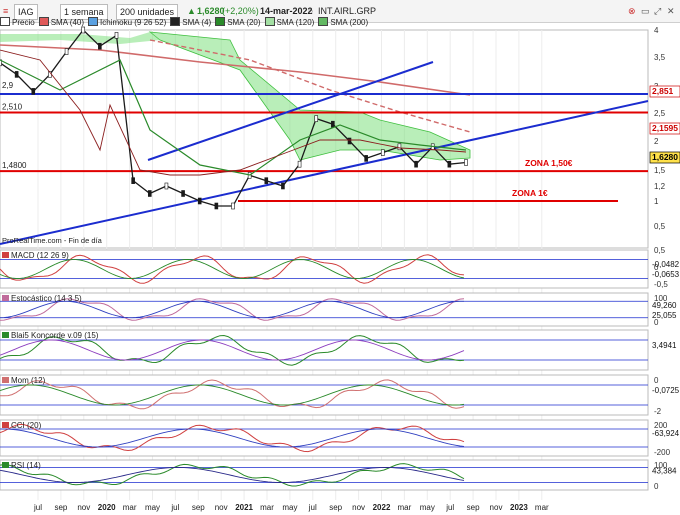  I want to click on price-axis-tick: 3,5, so click(660, 57).